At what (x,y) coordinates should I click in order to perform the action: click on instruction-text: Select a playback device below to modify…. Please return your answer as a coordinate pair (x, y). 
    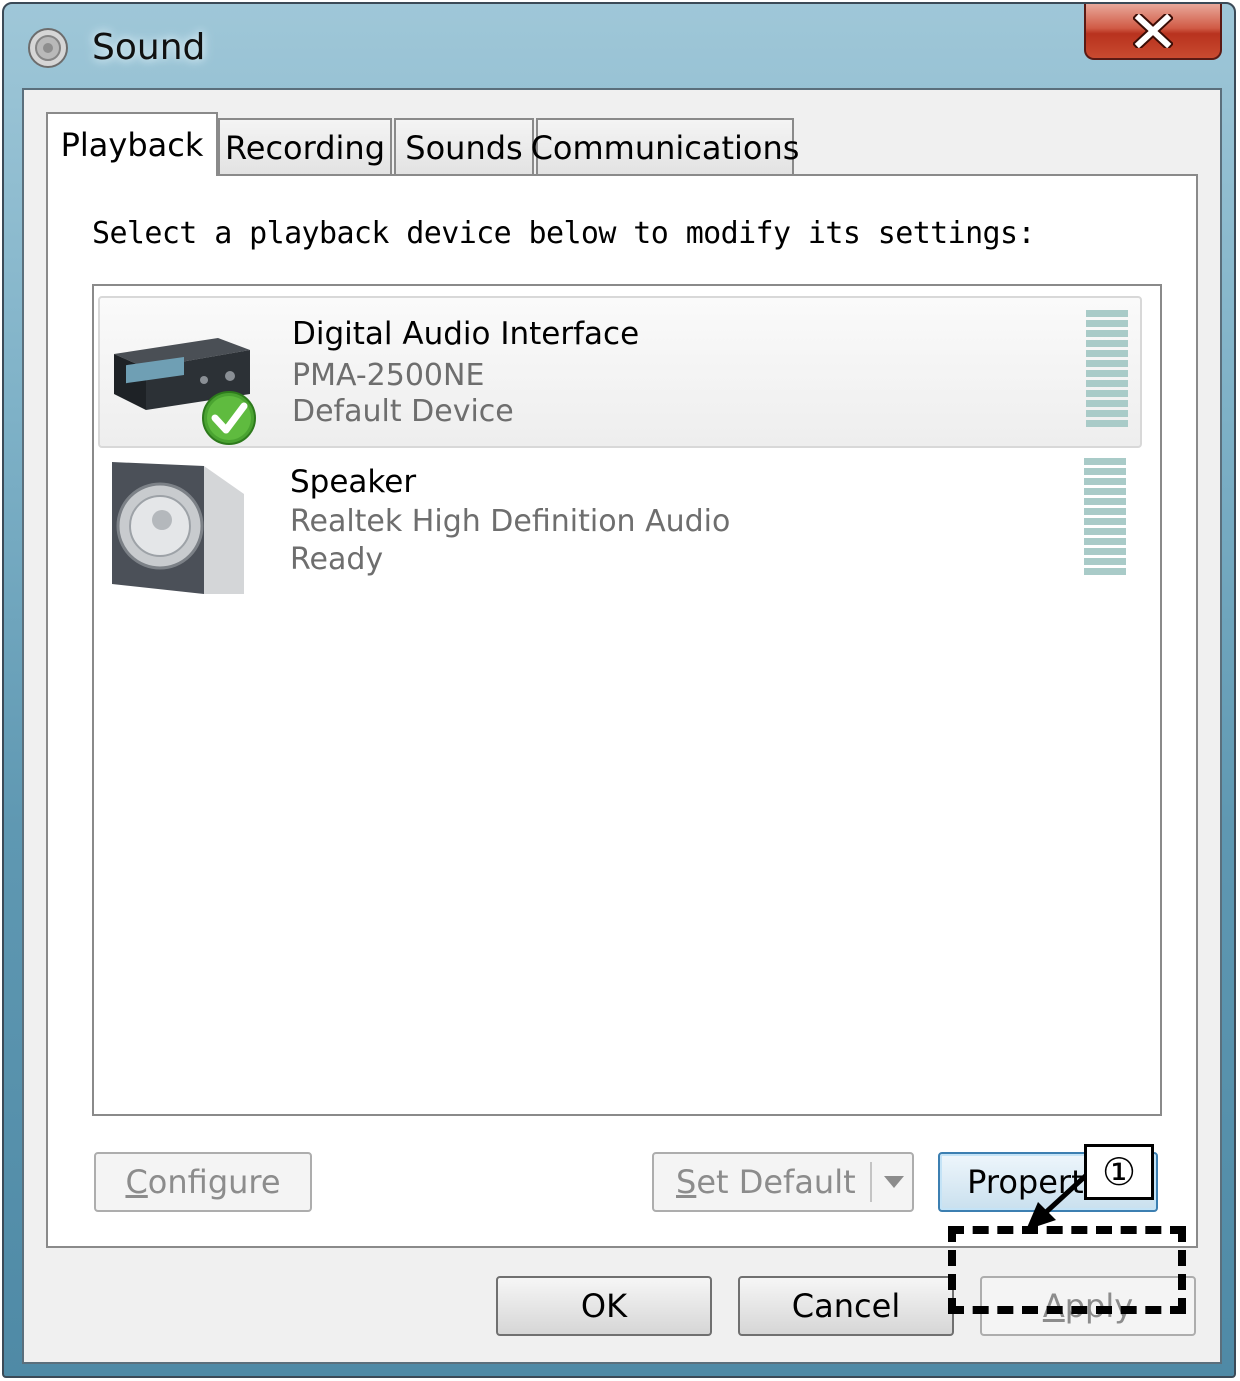
    Looking at the image, I should click on (564, 233).